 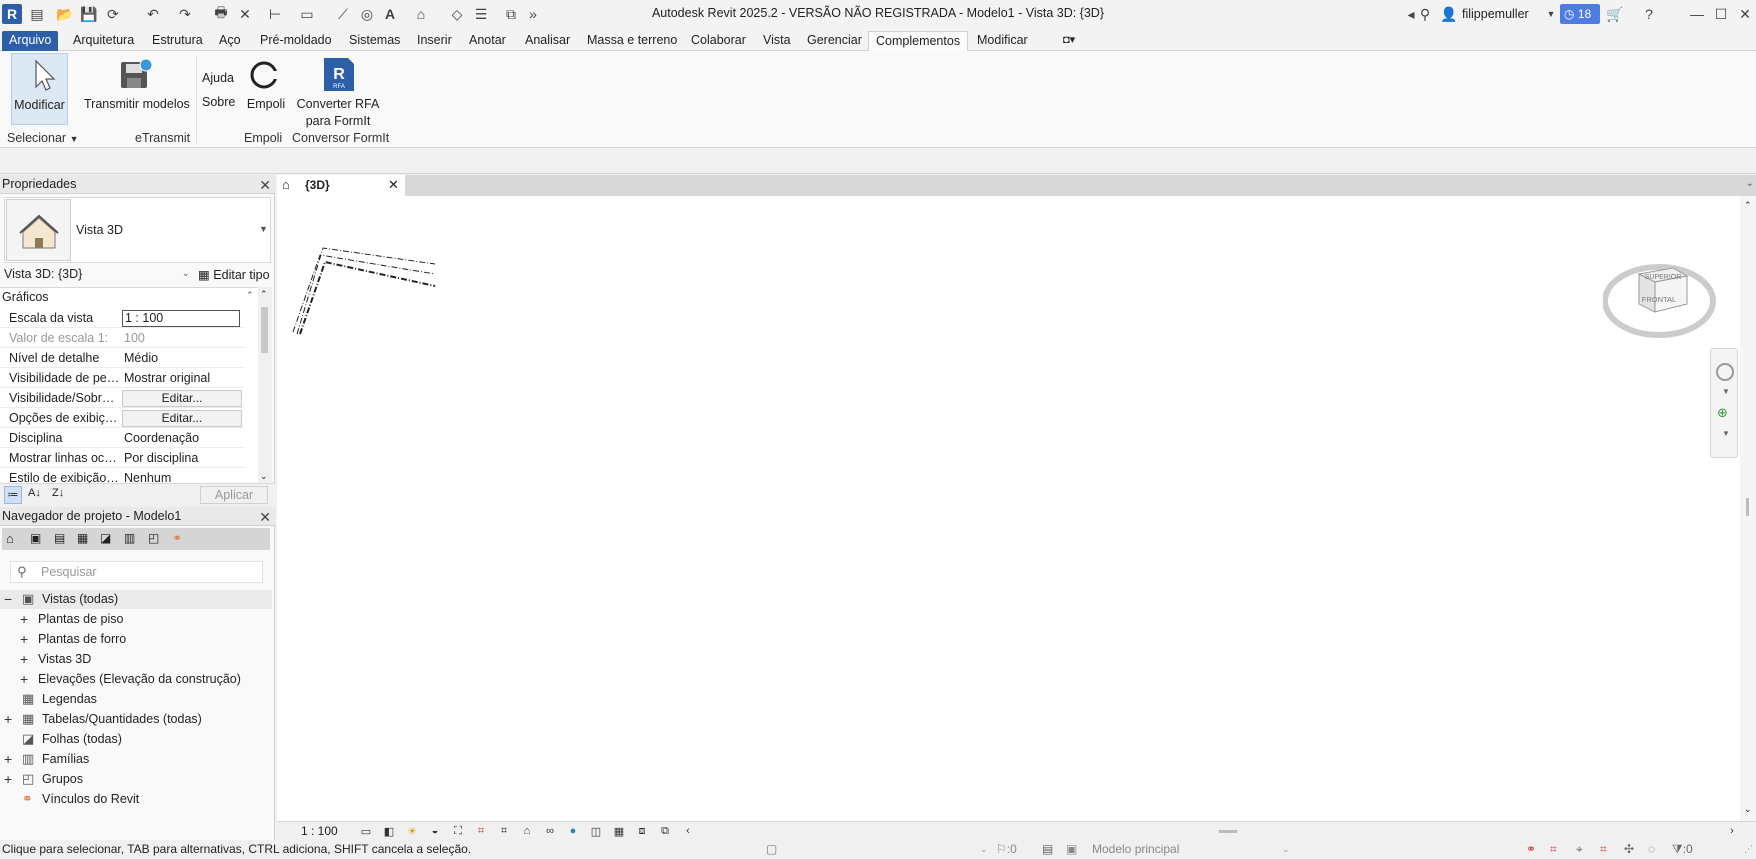 I want to click on property-value: 100, so click(x=183, y=338).